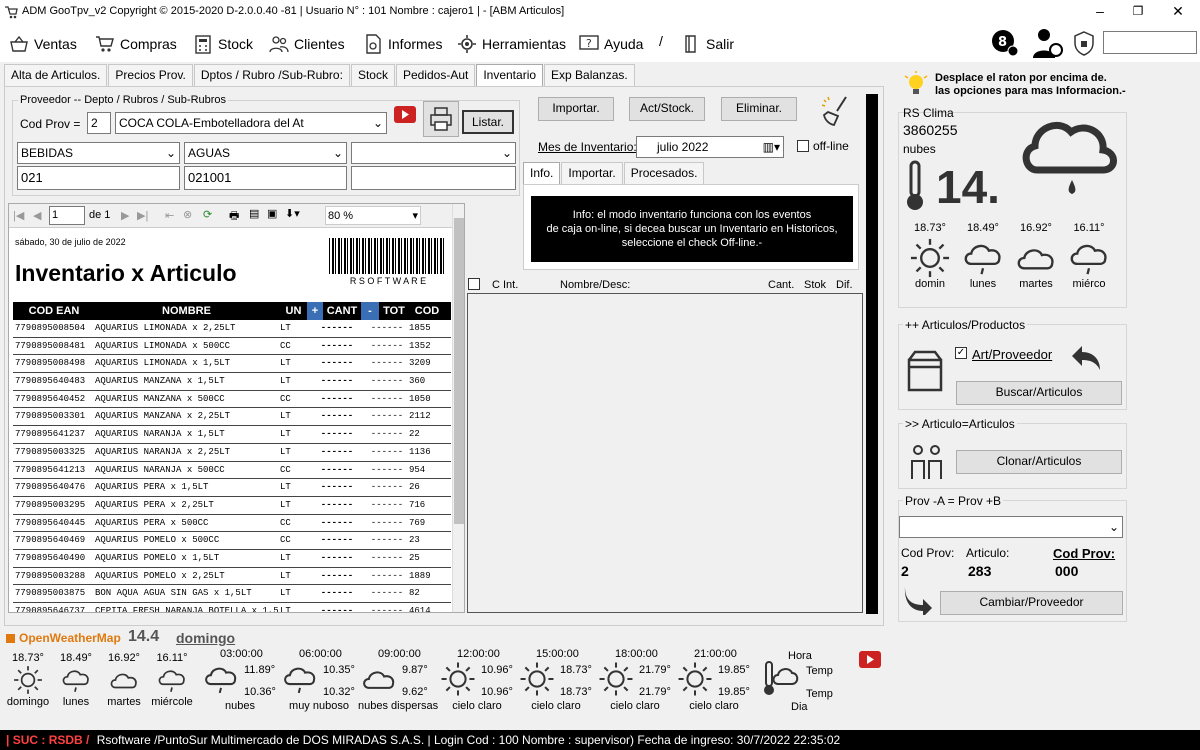 Image resolution: width=1200 pixels, height=750 pixels. I want to click on first-page-icon: |◀, so click(18, 215).